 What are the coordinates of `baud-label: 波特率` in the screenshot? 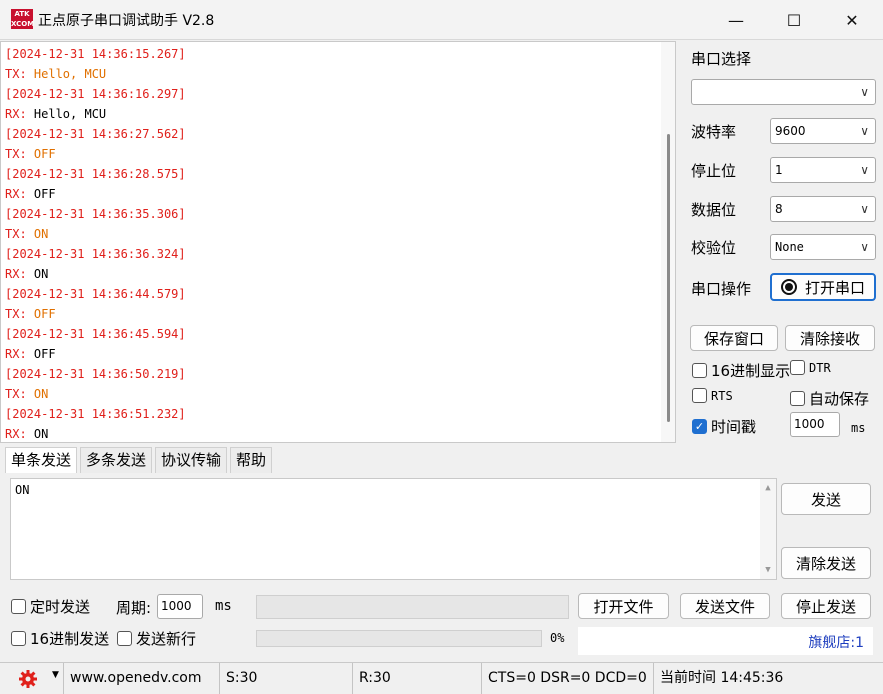 It's located at (714, 132).